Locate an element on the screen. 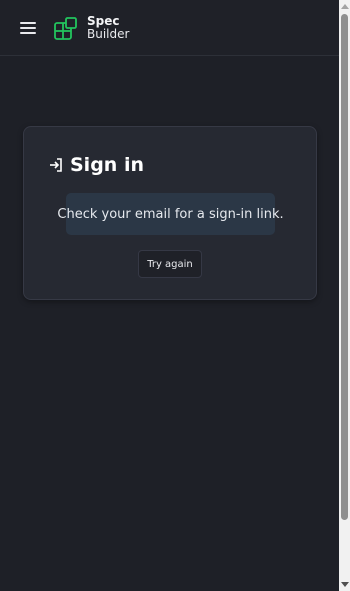 The height and width of the screenshot is (591, 350). scroll-up-arrow-icon is located at coordinates (345, 6).